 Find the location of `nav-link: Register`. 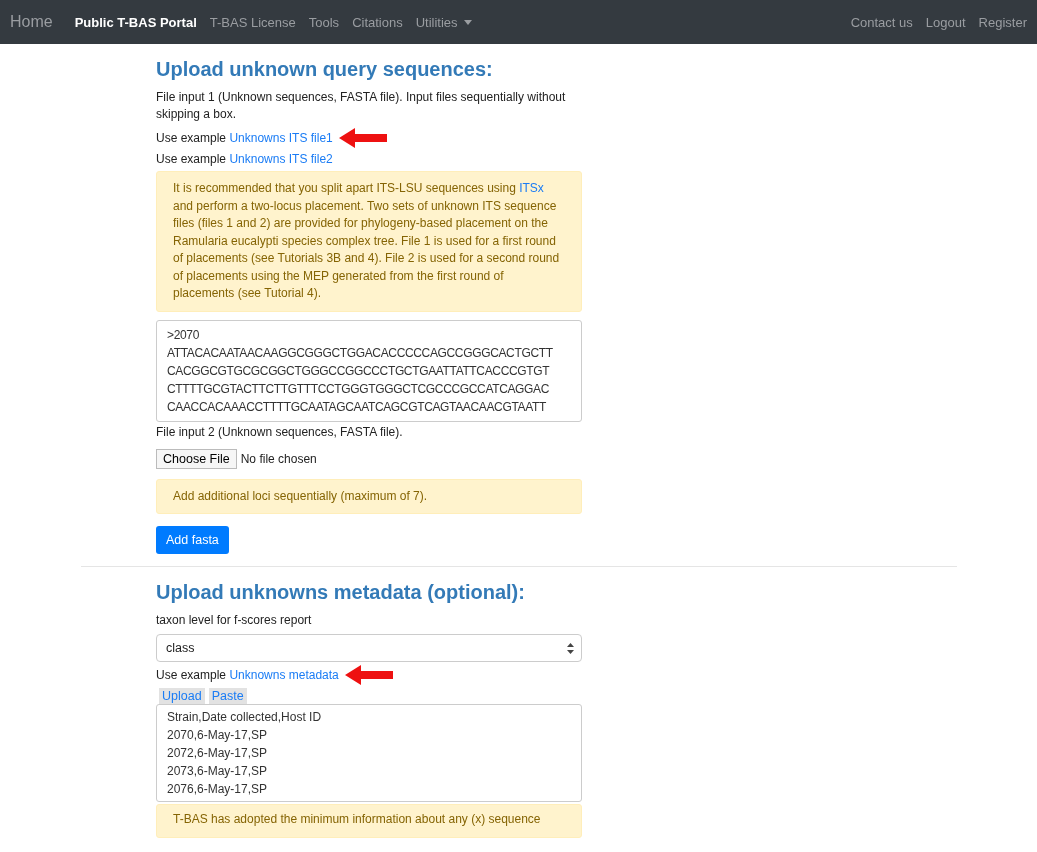

nav-link: Register is located at coordinates (1002, 22).